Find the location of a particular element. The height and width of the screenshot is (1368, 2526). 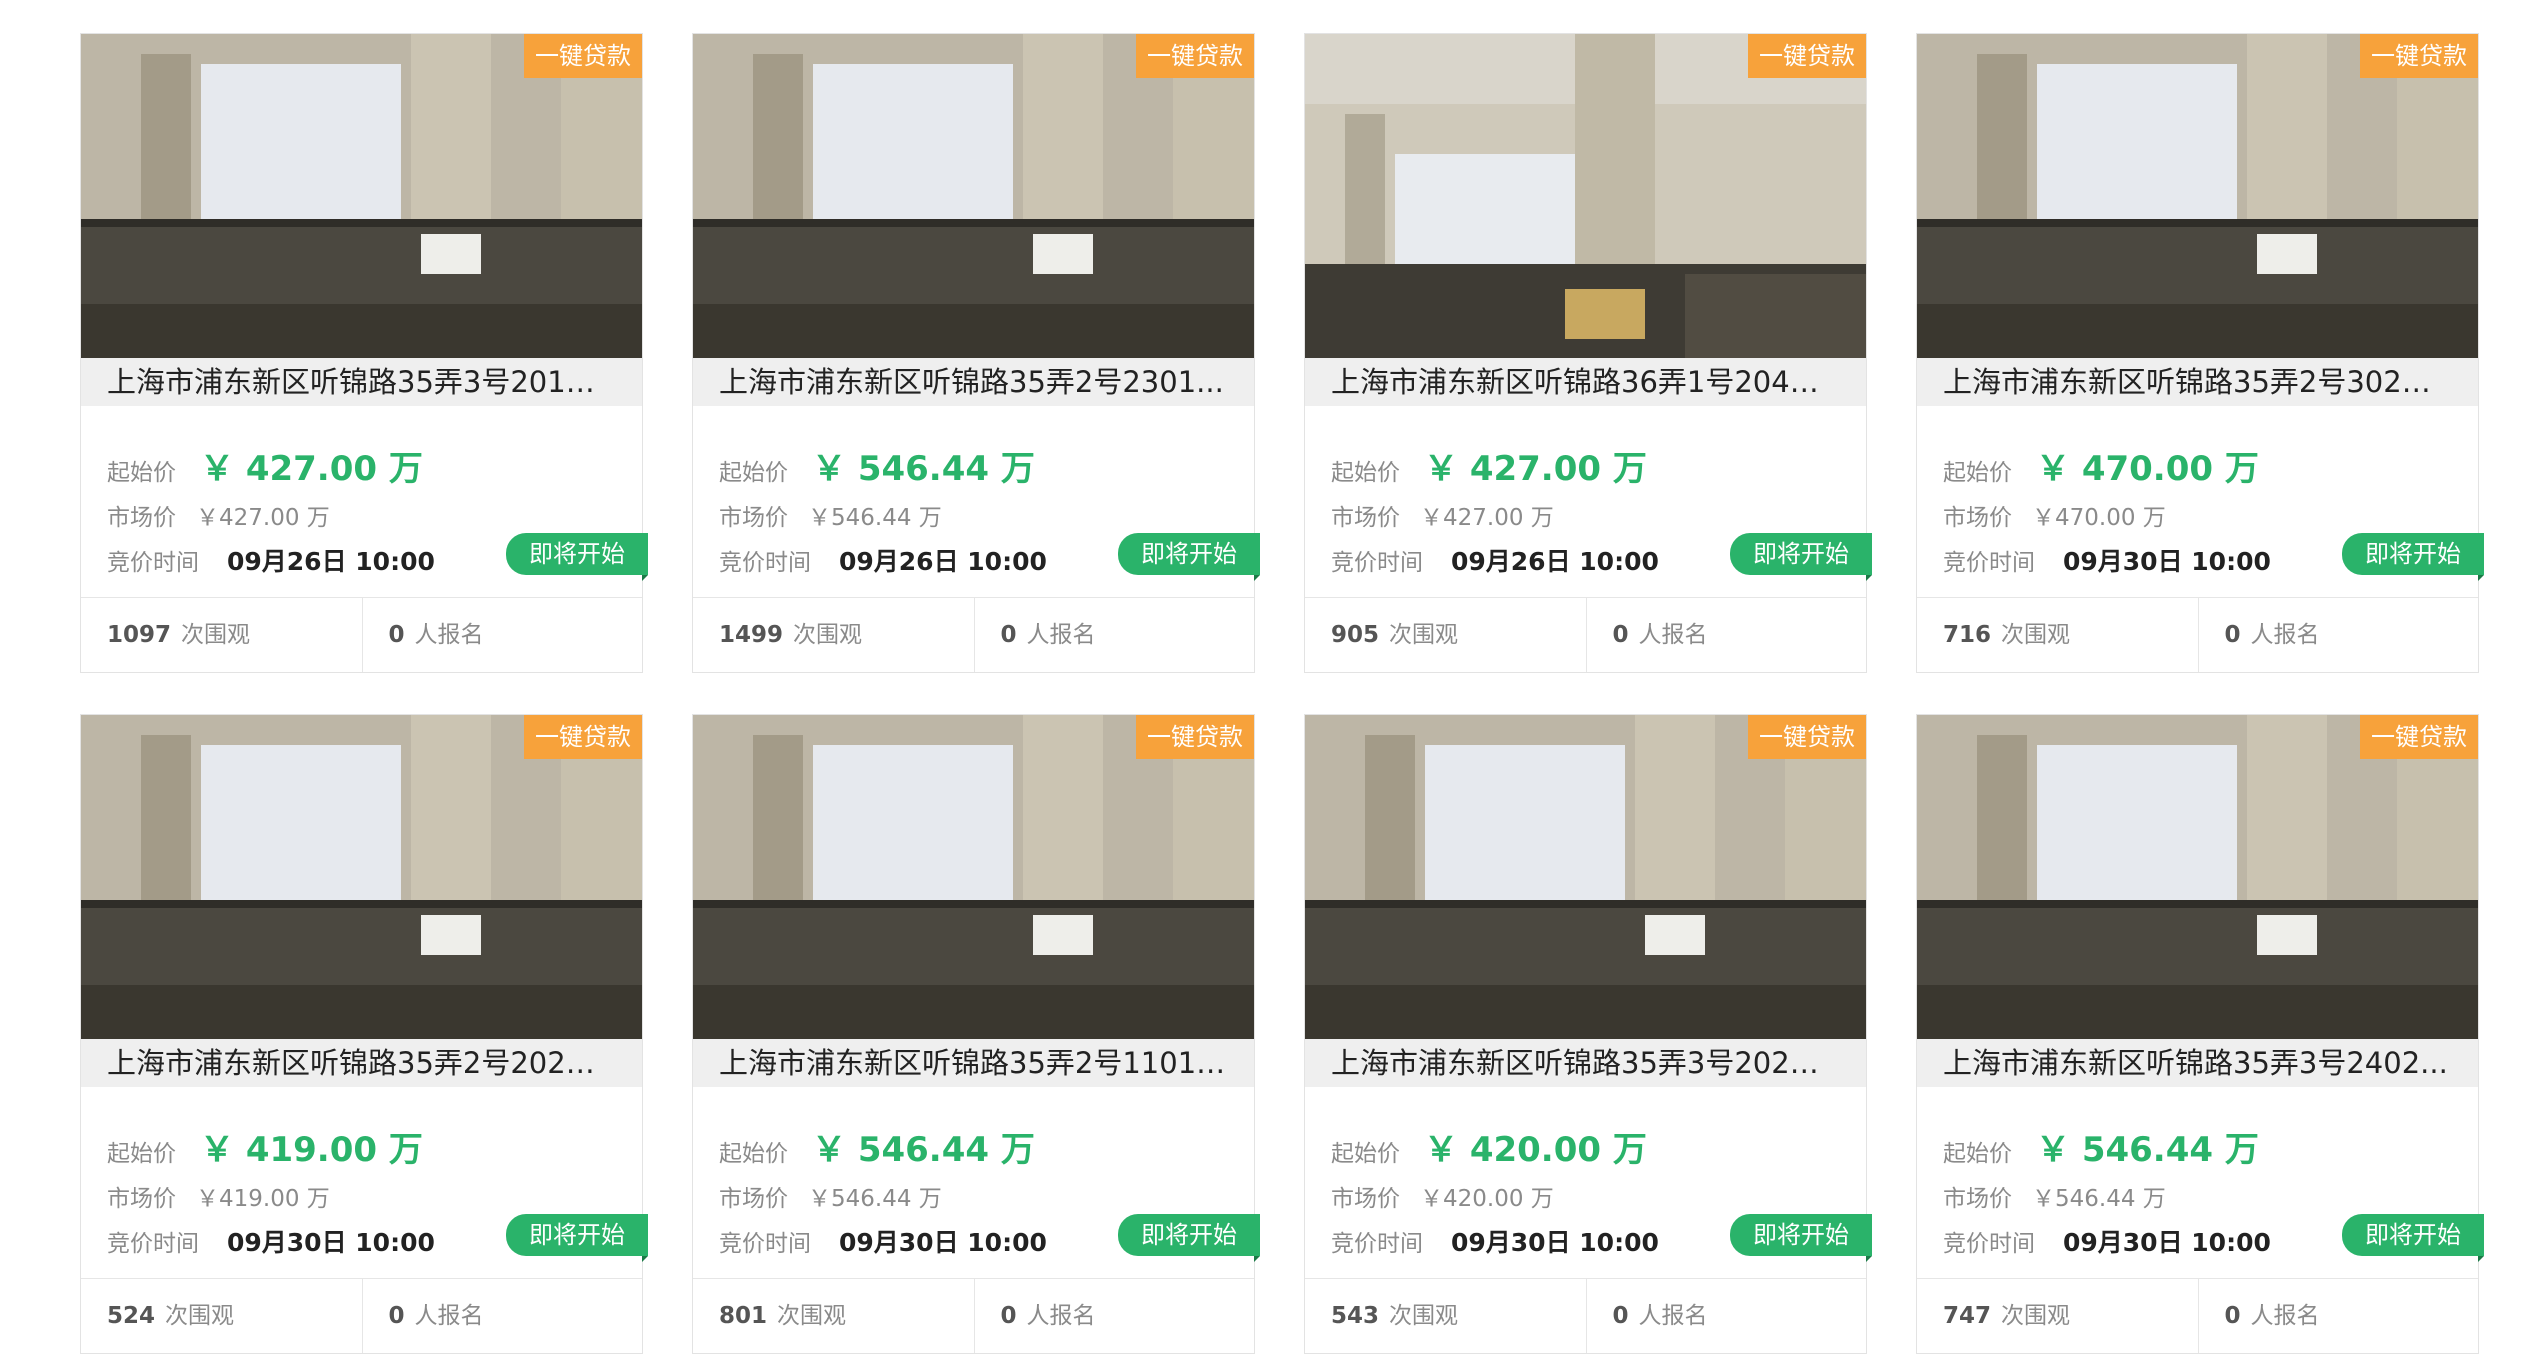

market-price: ￥420.00 万 is located at coordinates (1487, 1199).